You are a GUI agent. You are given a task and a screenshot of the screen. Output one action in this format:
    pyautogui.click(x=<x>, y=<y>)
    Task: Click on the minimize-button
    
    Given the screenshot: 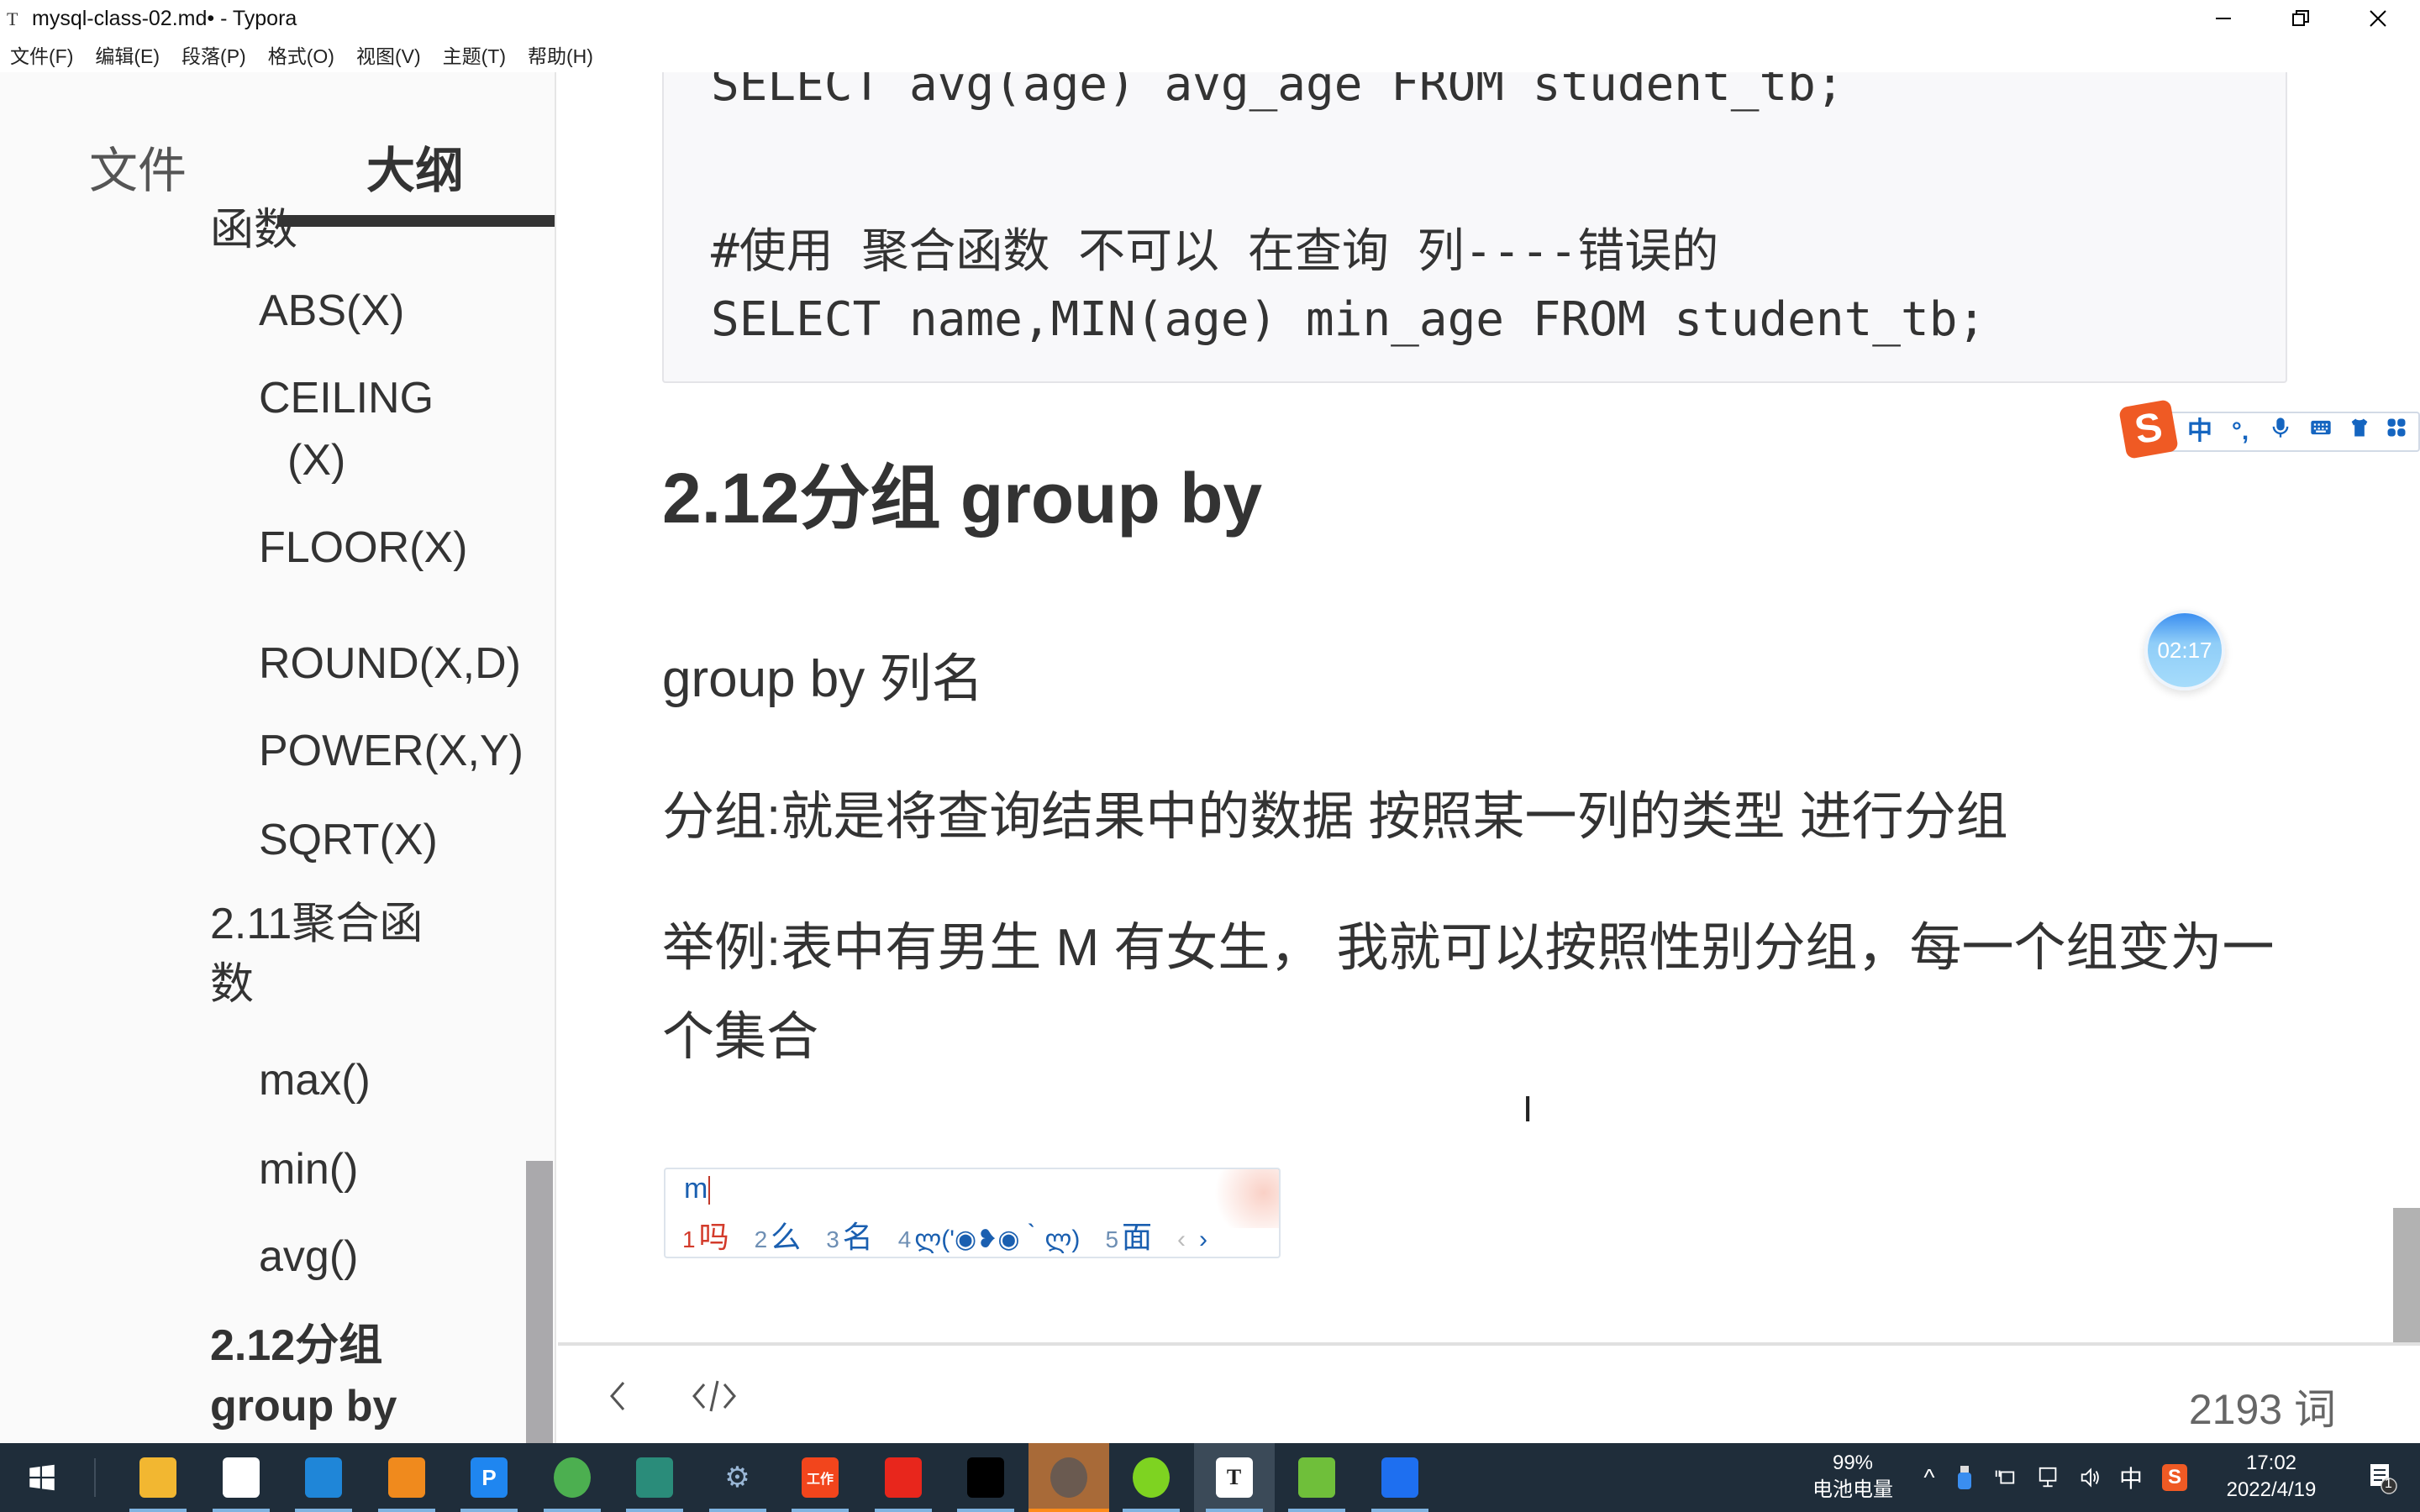 What is the action you would take?
    pyautogui.click(x=2223, y=18)
    